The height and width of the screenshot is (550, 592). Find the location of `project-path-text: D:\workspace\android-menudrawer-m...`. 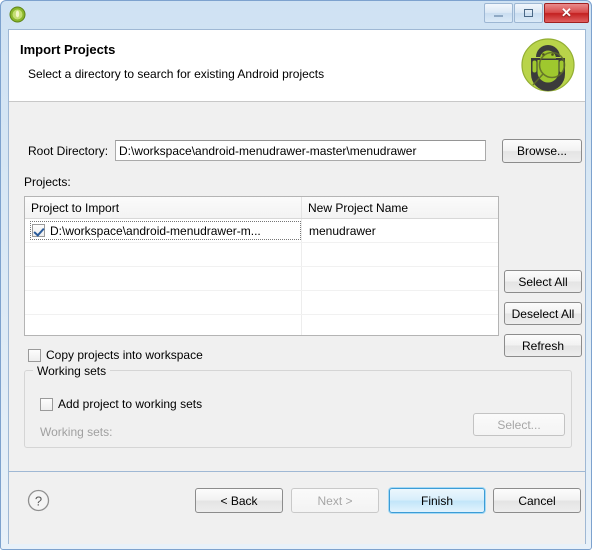

project-path-text: D:\workspace\android-menudrawer-m... is located at coordinates (155, 230).